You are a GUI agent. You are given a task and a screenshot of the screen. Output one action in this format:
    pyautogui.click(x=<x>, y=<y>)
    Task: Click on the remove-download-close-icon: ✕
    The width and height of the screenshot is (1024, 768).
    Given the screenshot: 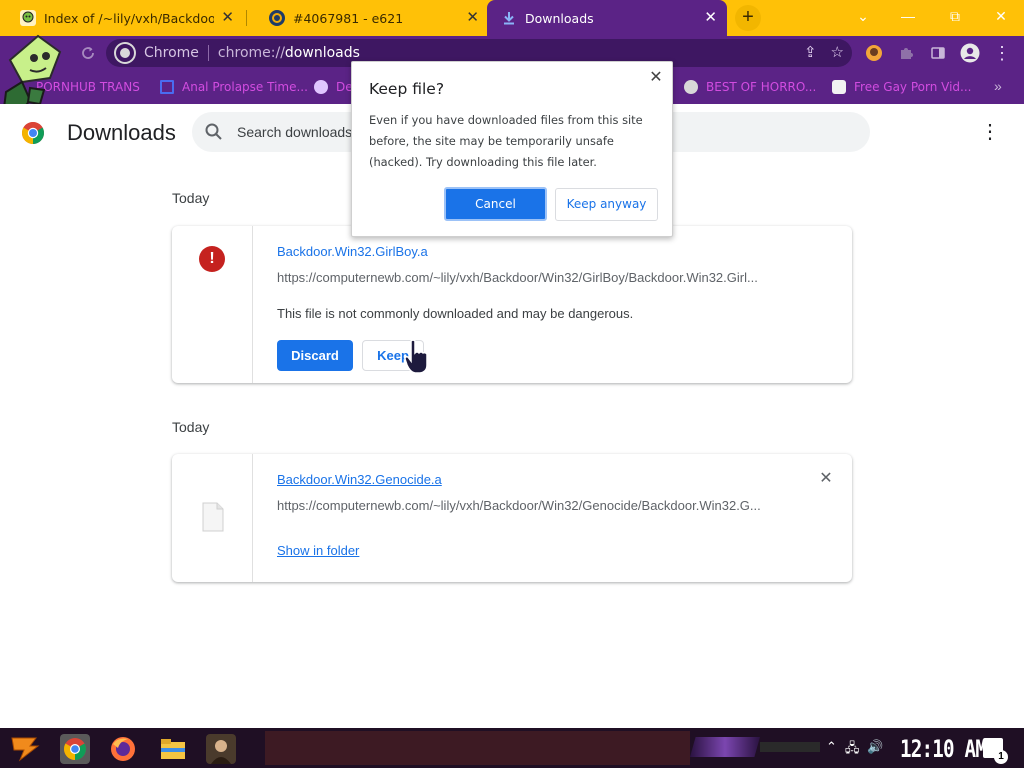 What is the action you would take?
    pyautogui.click(x=826, y=479)
    